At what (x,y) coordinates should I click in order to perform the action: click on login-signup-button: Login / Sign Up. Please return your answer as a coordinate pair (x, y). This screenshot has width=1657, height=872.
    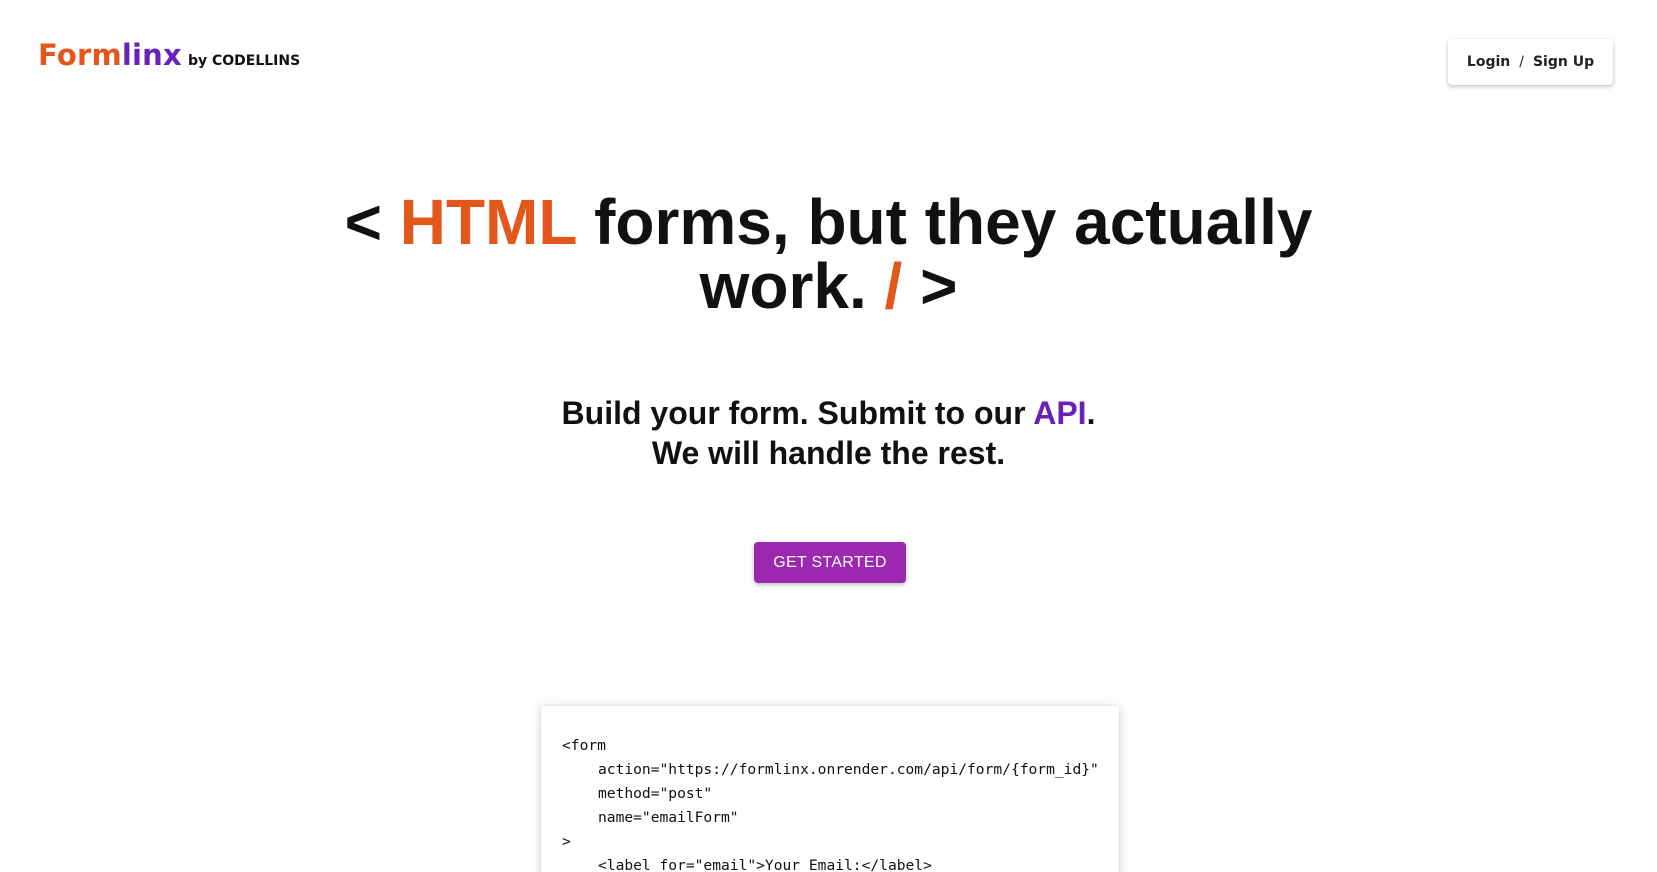
    Looking at the image, I should click on (1530, 62).